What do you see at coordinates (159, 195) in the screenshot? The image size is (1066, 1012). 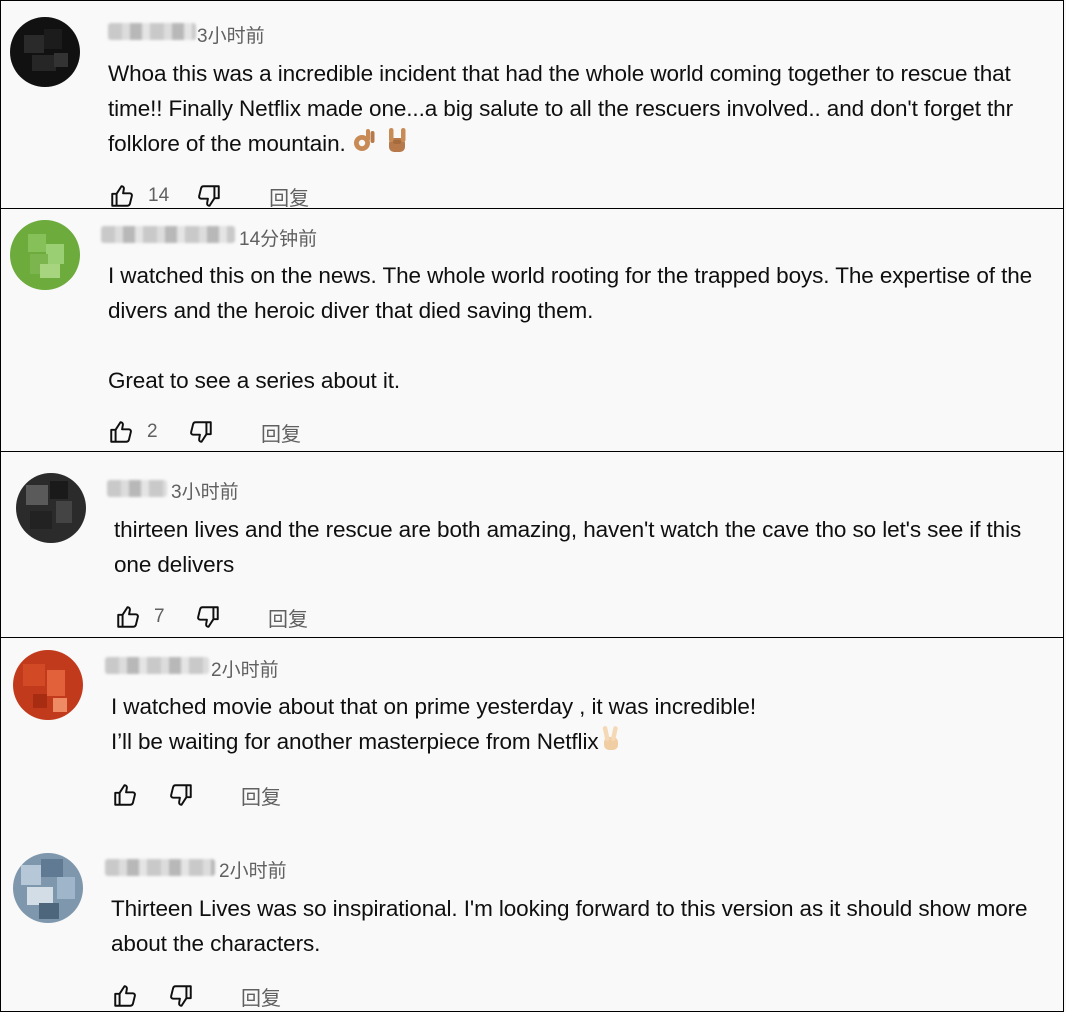 I see `like-count: 14` at bounding box center [159, 195].